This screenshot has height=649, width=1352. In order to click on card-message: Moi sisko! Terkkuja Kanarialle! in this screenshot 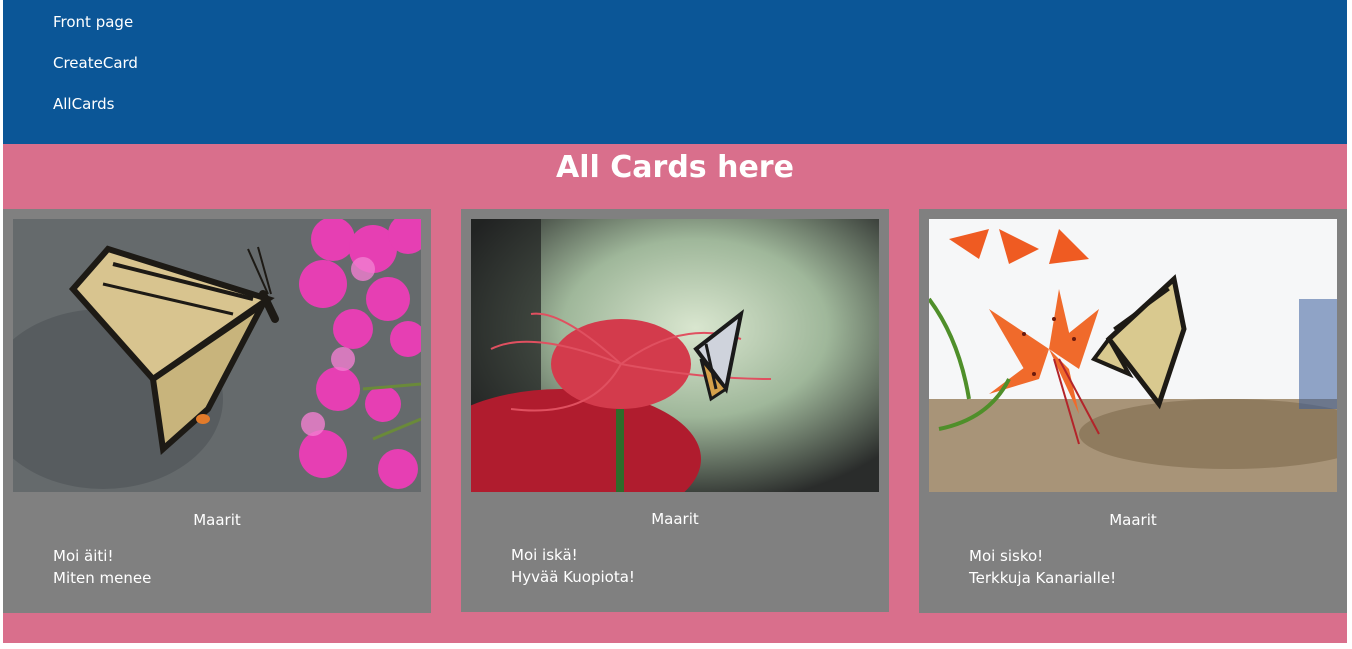, I will do `click(1042, 567)`.